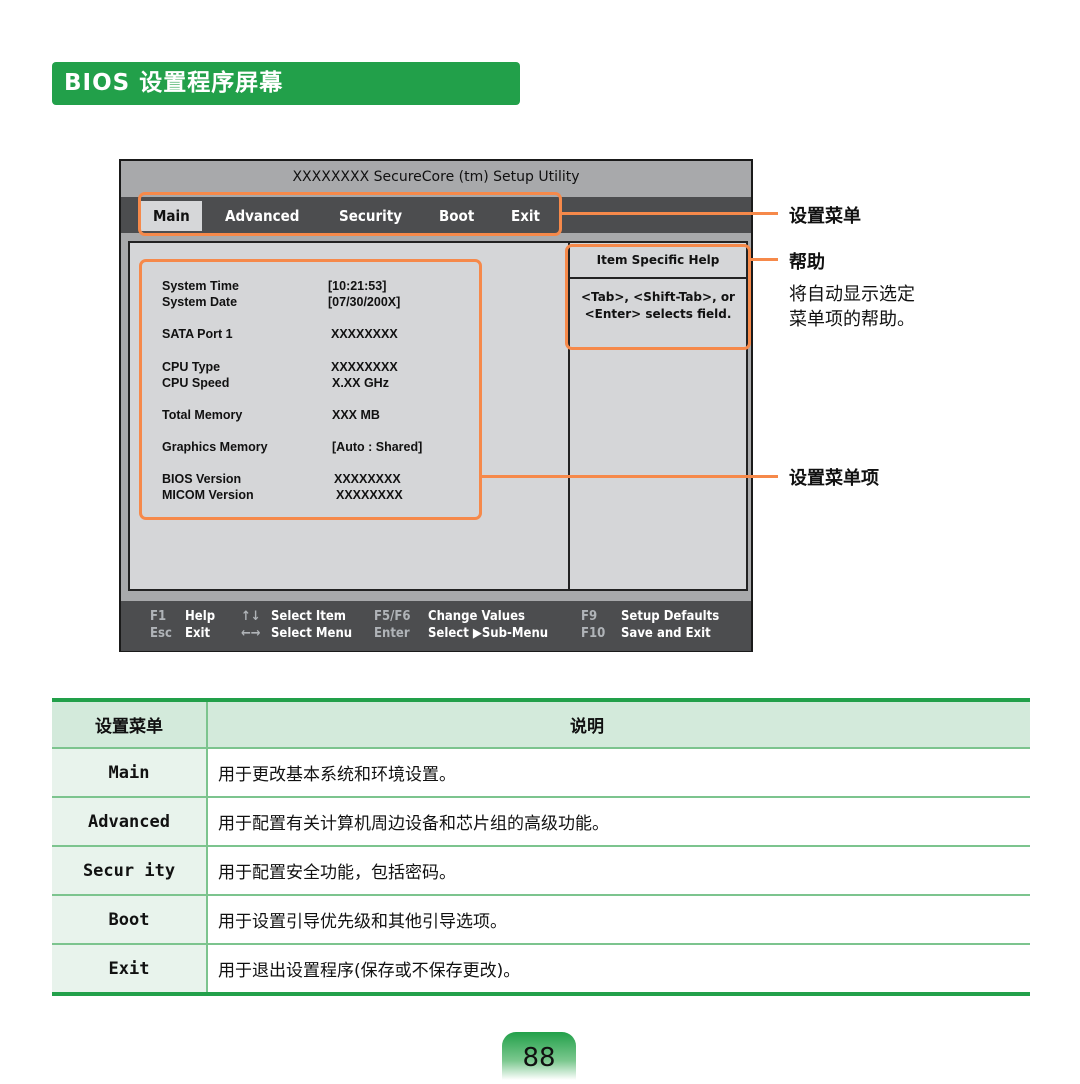 Image resolution: width=1080 pixels, height=1084 pixels. I want to click on callout-help-line: 菜单项的帮助。, so click(852, 319).